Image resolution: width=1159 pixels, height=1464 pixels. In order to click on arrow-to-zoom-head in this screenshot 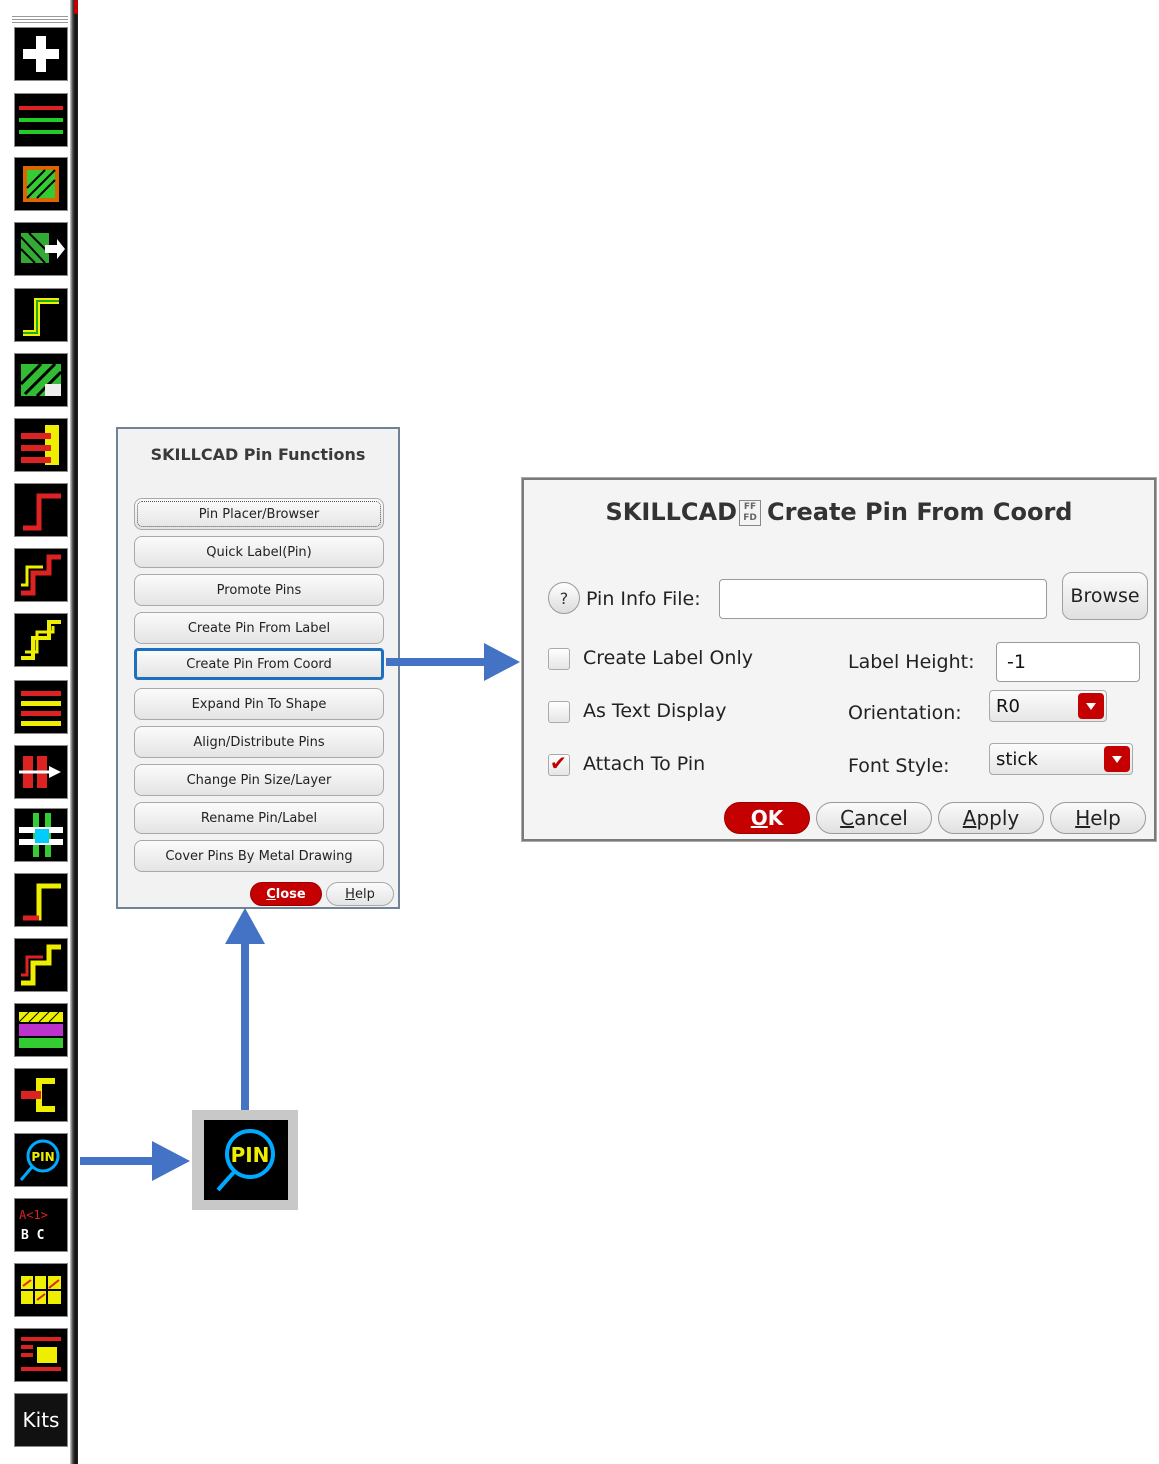, I will do `click(171, 1161)`.